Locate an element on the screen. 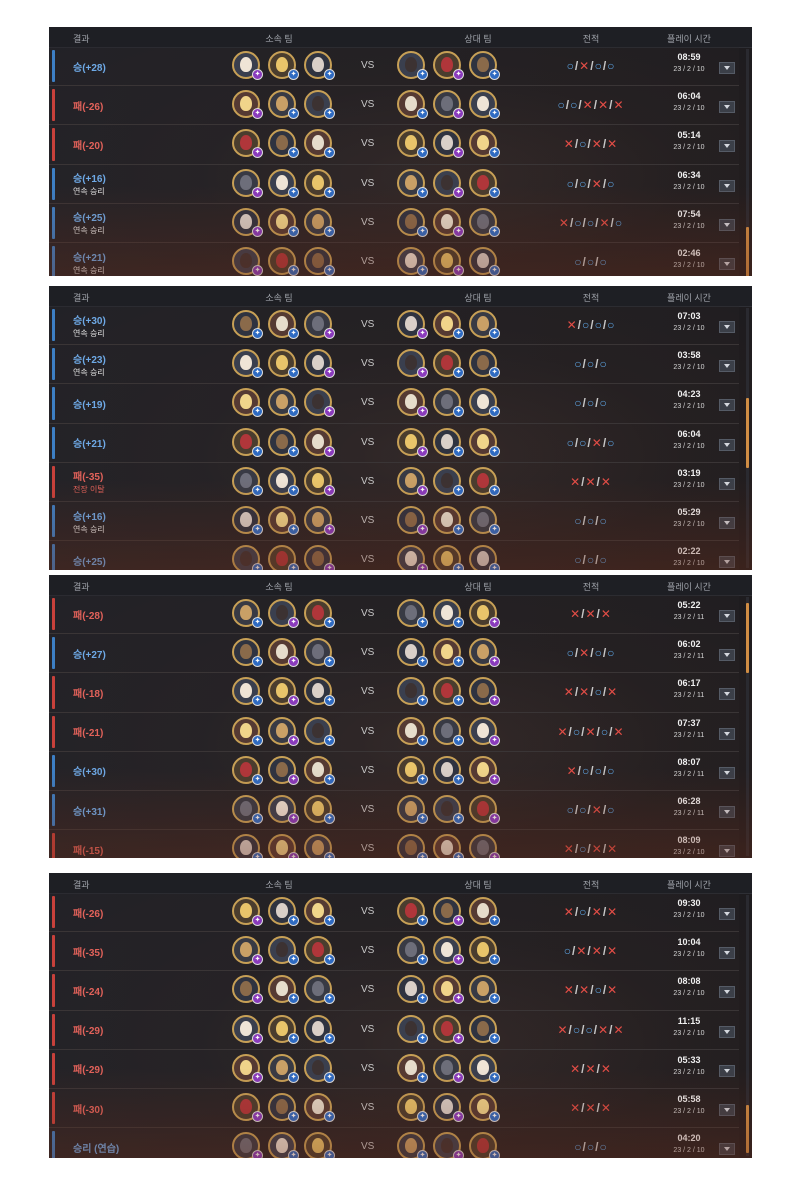 The width and height of the screenshot is (800, 1189). match-row: 승(+28) ✦ ✦ ✦ ✦ ✦ ✦ VS ○/✕/○/○ 08:59 23 / 2 / 10 is located at coordinates (394, 67).